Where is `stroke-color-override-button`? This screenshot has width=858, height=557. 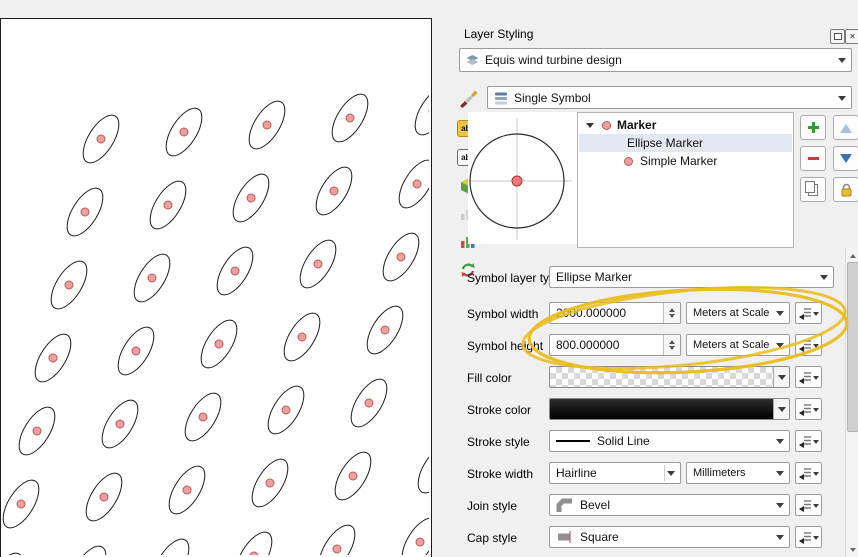 stroke-color-override-button is located at coordinates (808, 409).